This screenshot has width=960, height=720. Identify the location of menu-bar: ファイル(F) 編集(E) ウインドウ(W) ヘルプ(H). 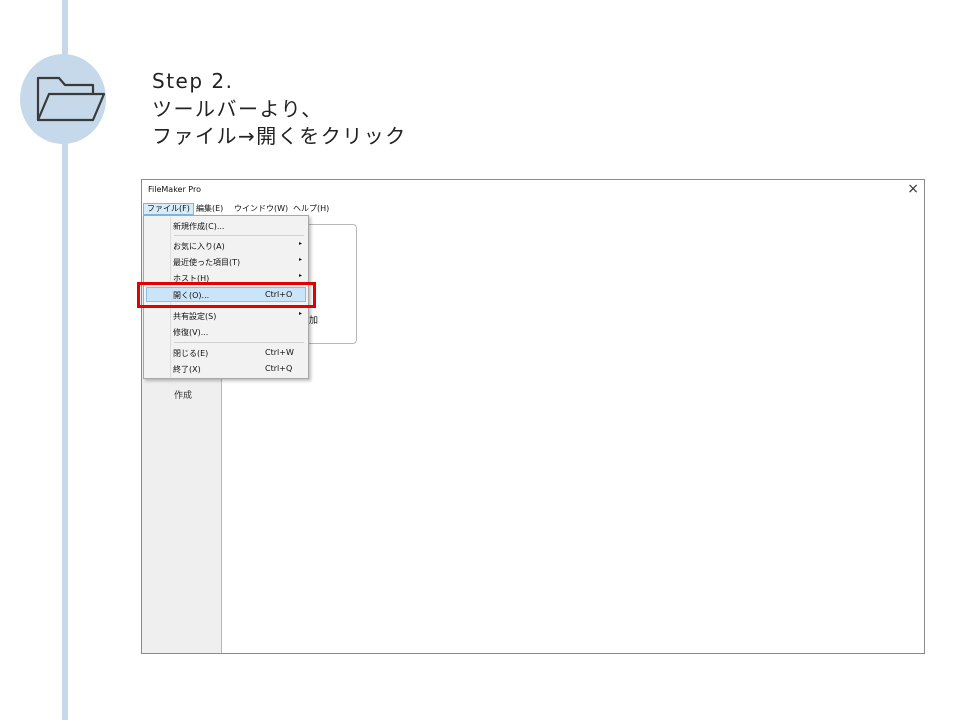
(533, 209).